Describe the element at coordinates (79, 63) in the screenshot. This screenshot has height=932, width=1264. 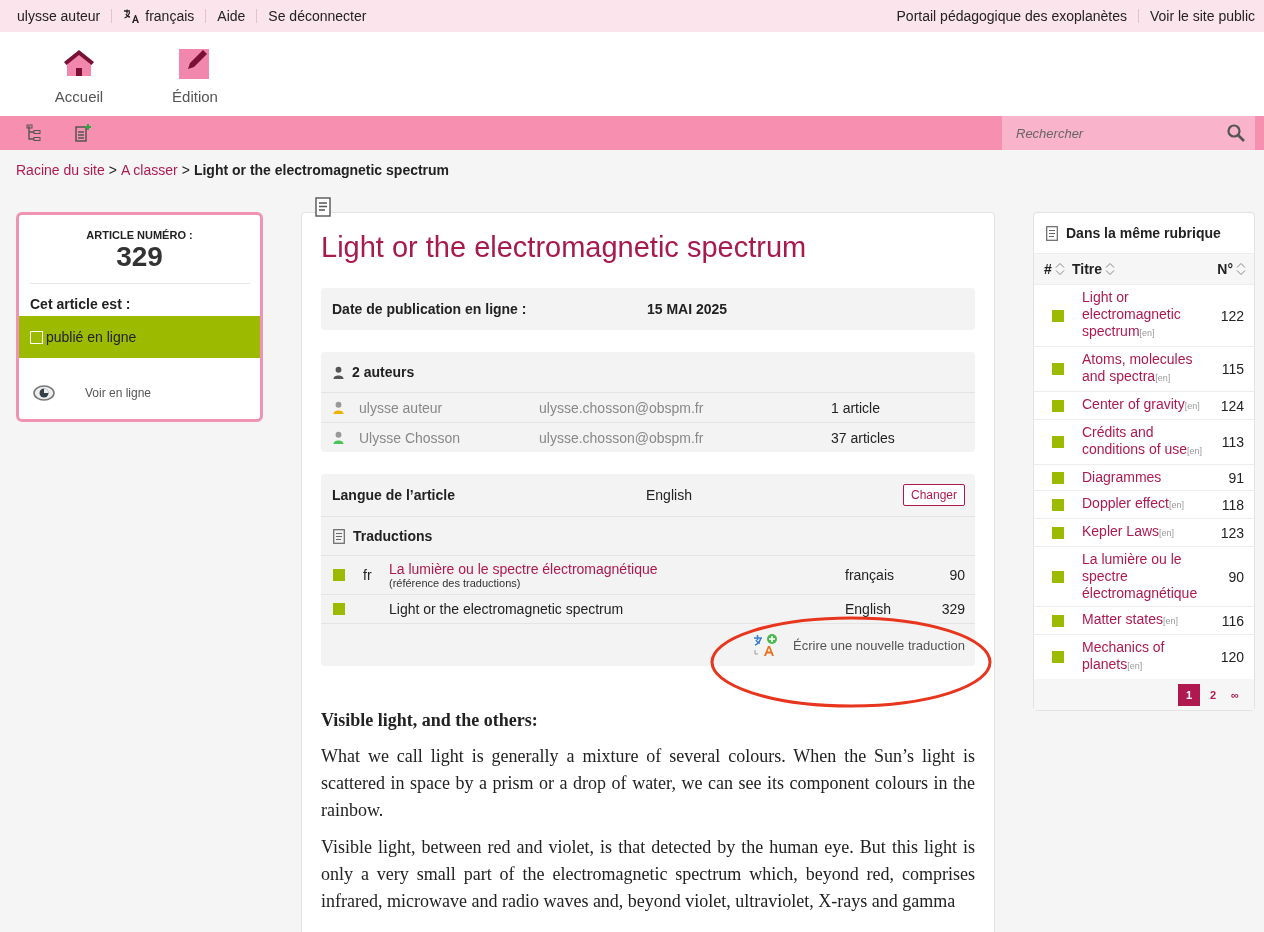
I see `house-icon` at that location.